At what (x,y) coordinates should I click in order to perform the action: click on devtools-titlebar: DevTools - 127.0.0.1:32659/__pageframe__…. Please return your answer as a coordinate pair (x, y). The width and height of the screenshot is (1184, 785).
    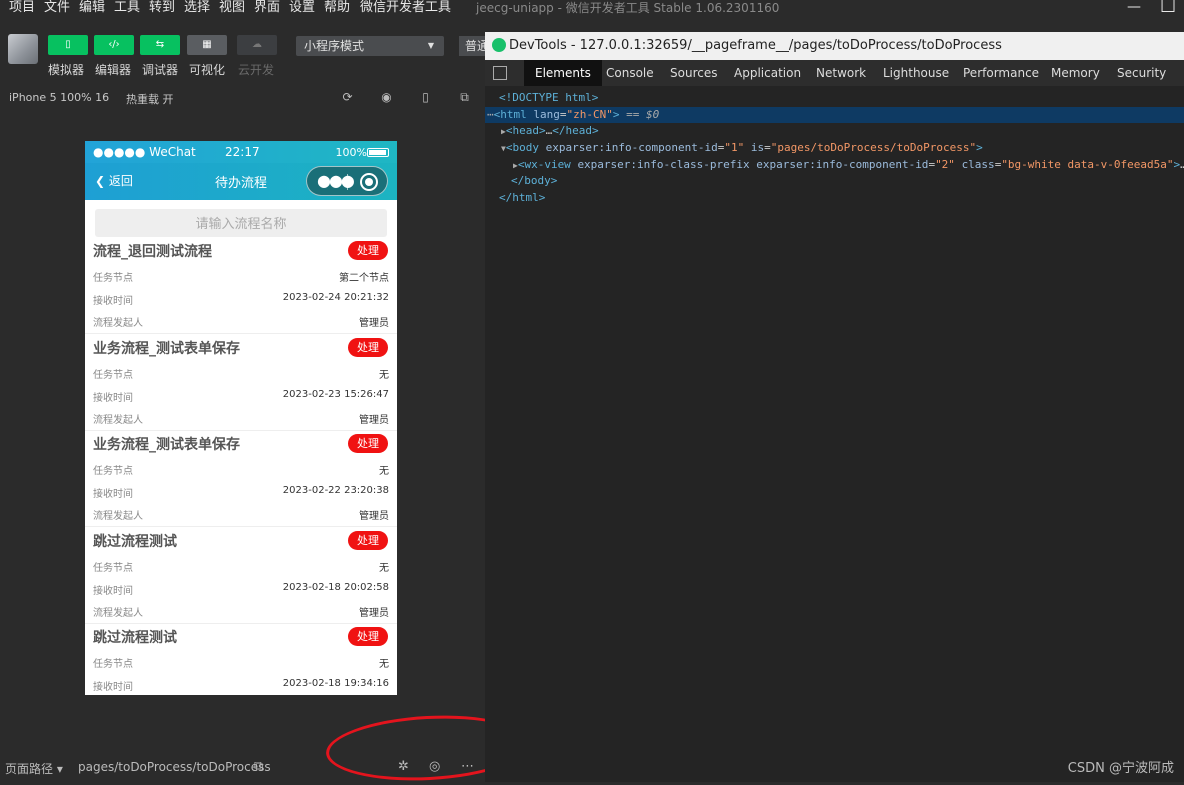
    Looking at the image, I should click on (834, 46).